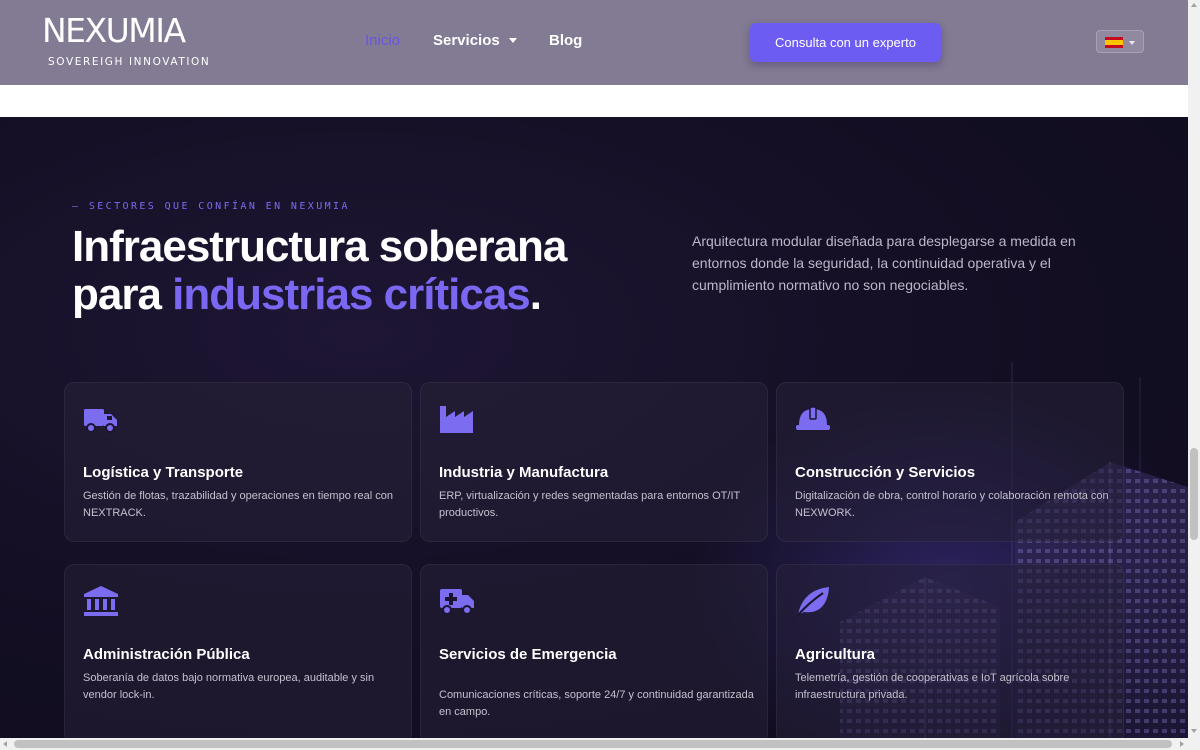  What do you see at coordinates (466, 40) in the screenshot?
I see `nav-item-label: Servicios` at bounding box center [466, 40].